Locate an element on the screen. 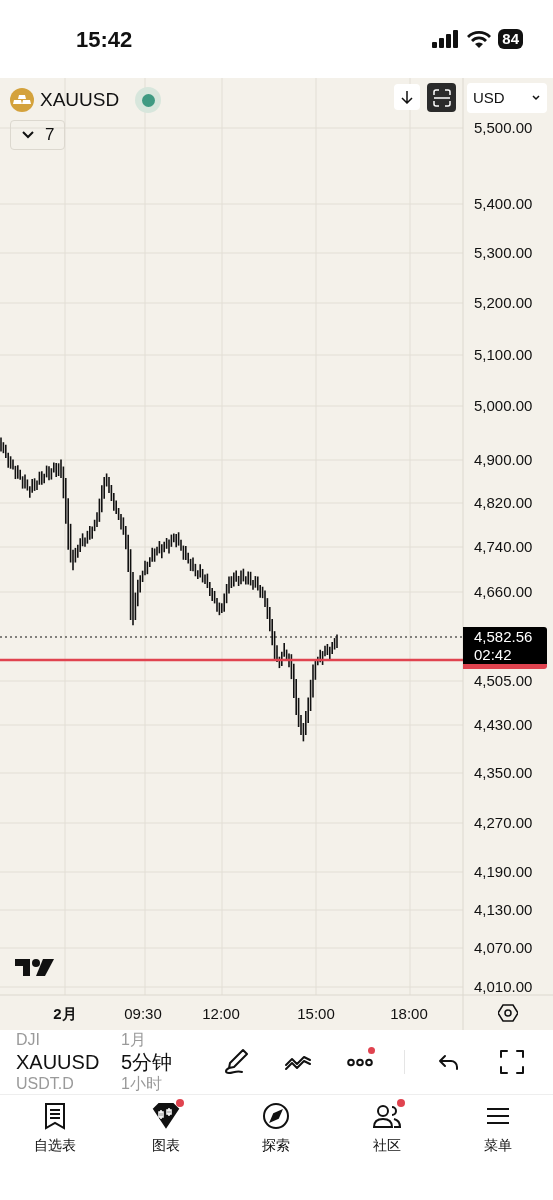 This screenshot has width=553, height=1200. price-axis-label: 5,500.00 is located at coordinates (503, 128).